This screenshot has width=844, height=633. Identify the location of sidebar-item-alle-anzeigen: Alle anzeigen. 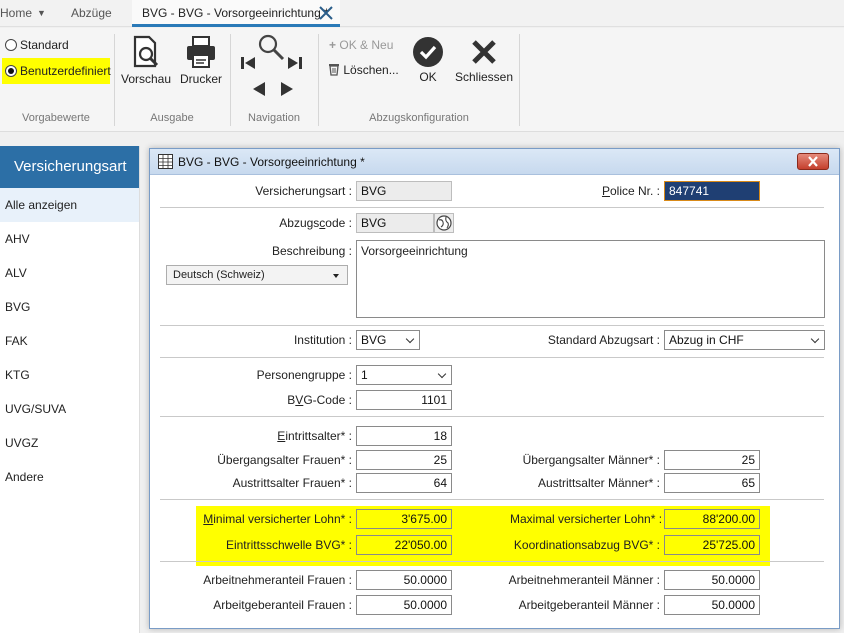
(69, 205).